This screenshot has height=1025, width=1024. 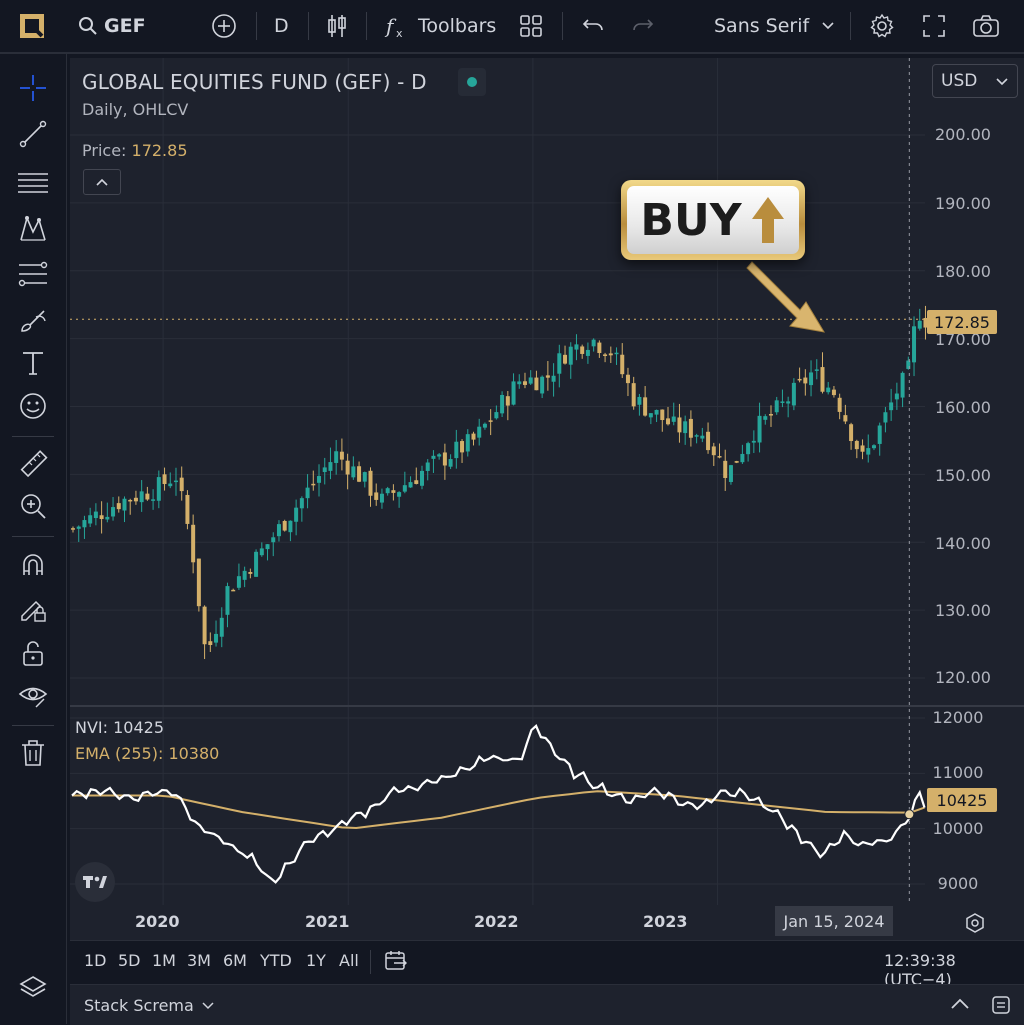 I want to click on price-axis-label: 180.00, so click(x=963, y=271).